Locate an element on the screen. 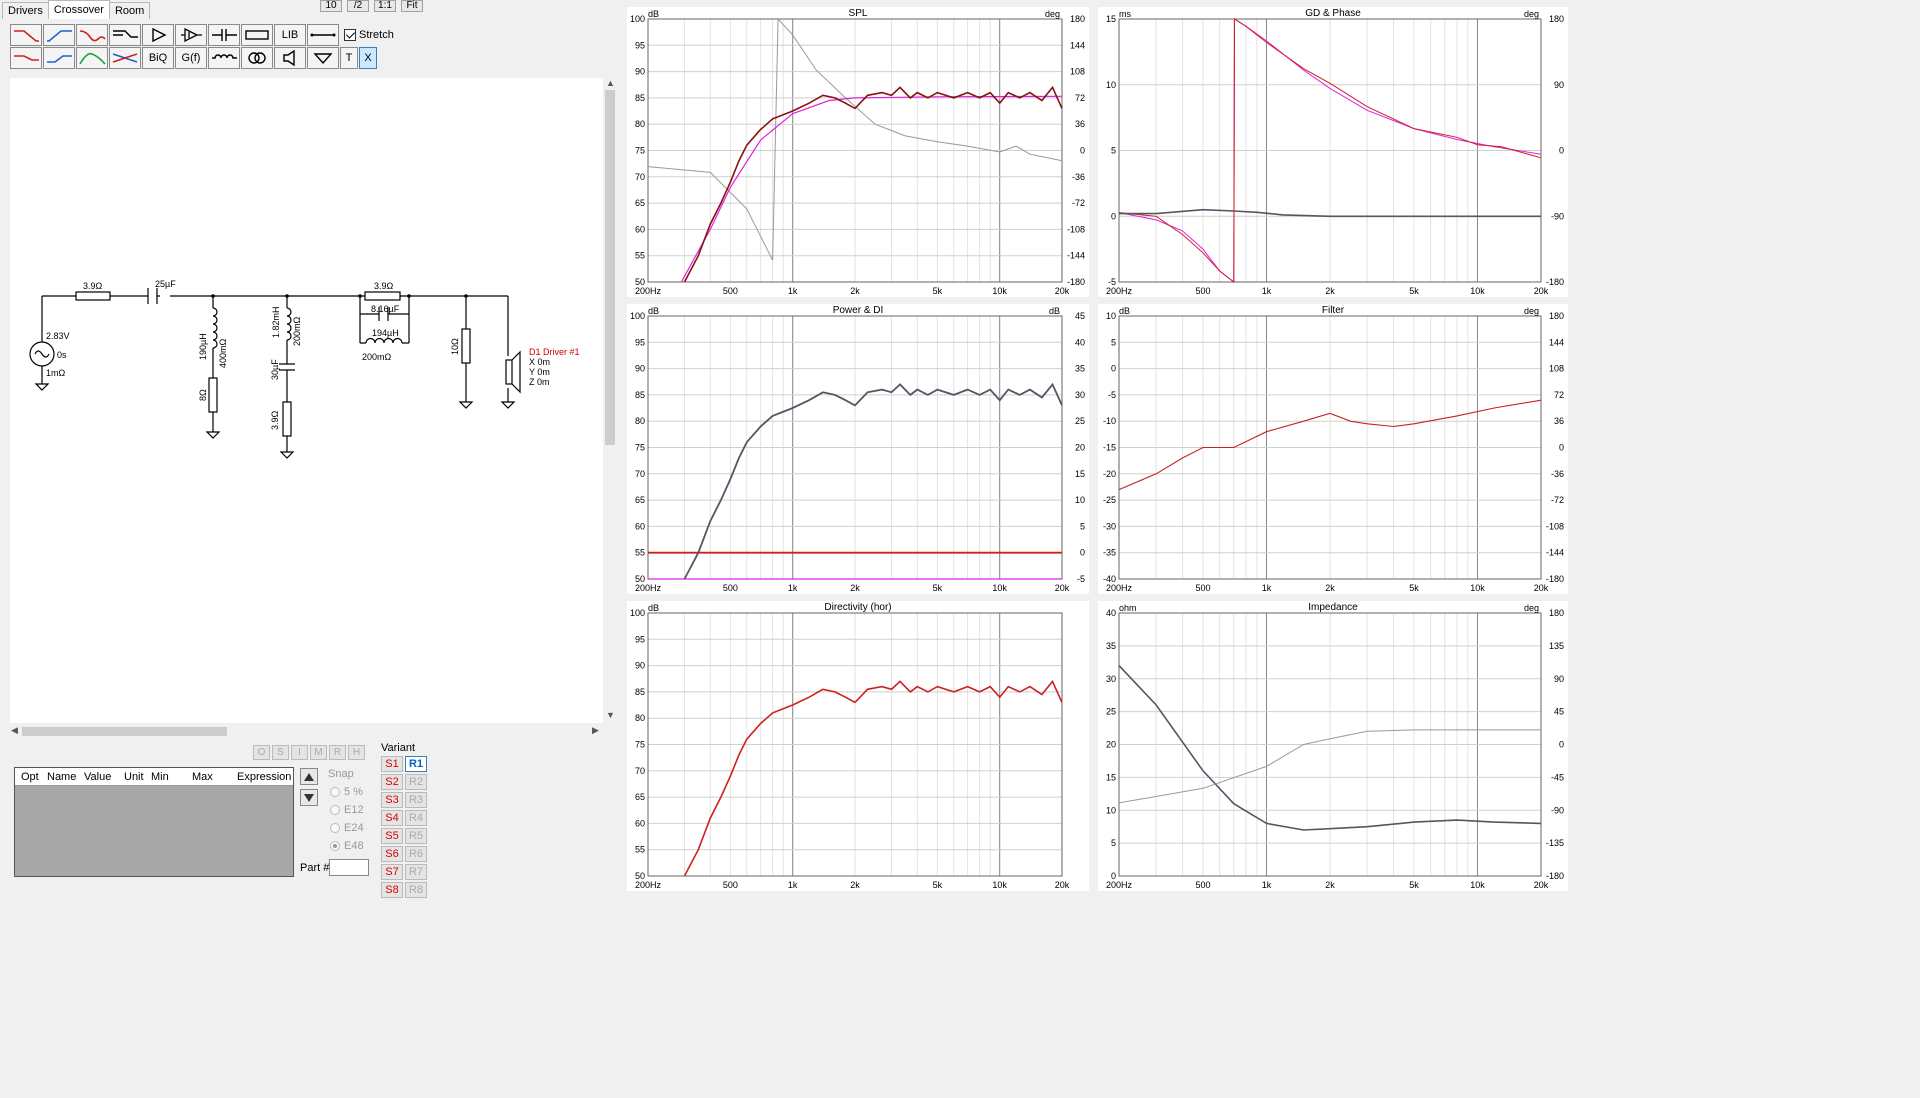  delete-tool-button: X is located at coordinates (368, 58).